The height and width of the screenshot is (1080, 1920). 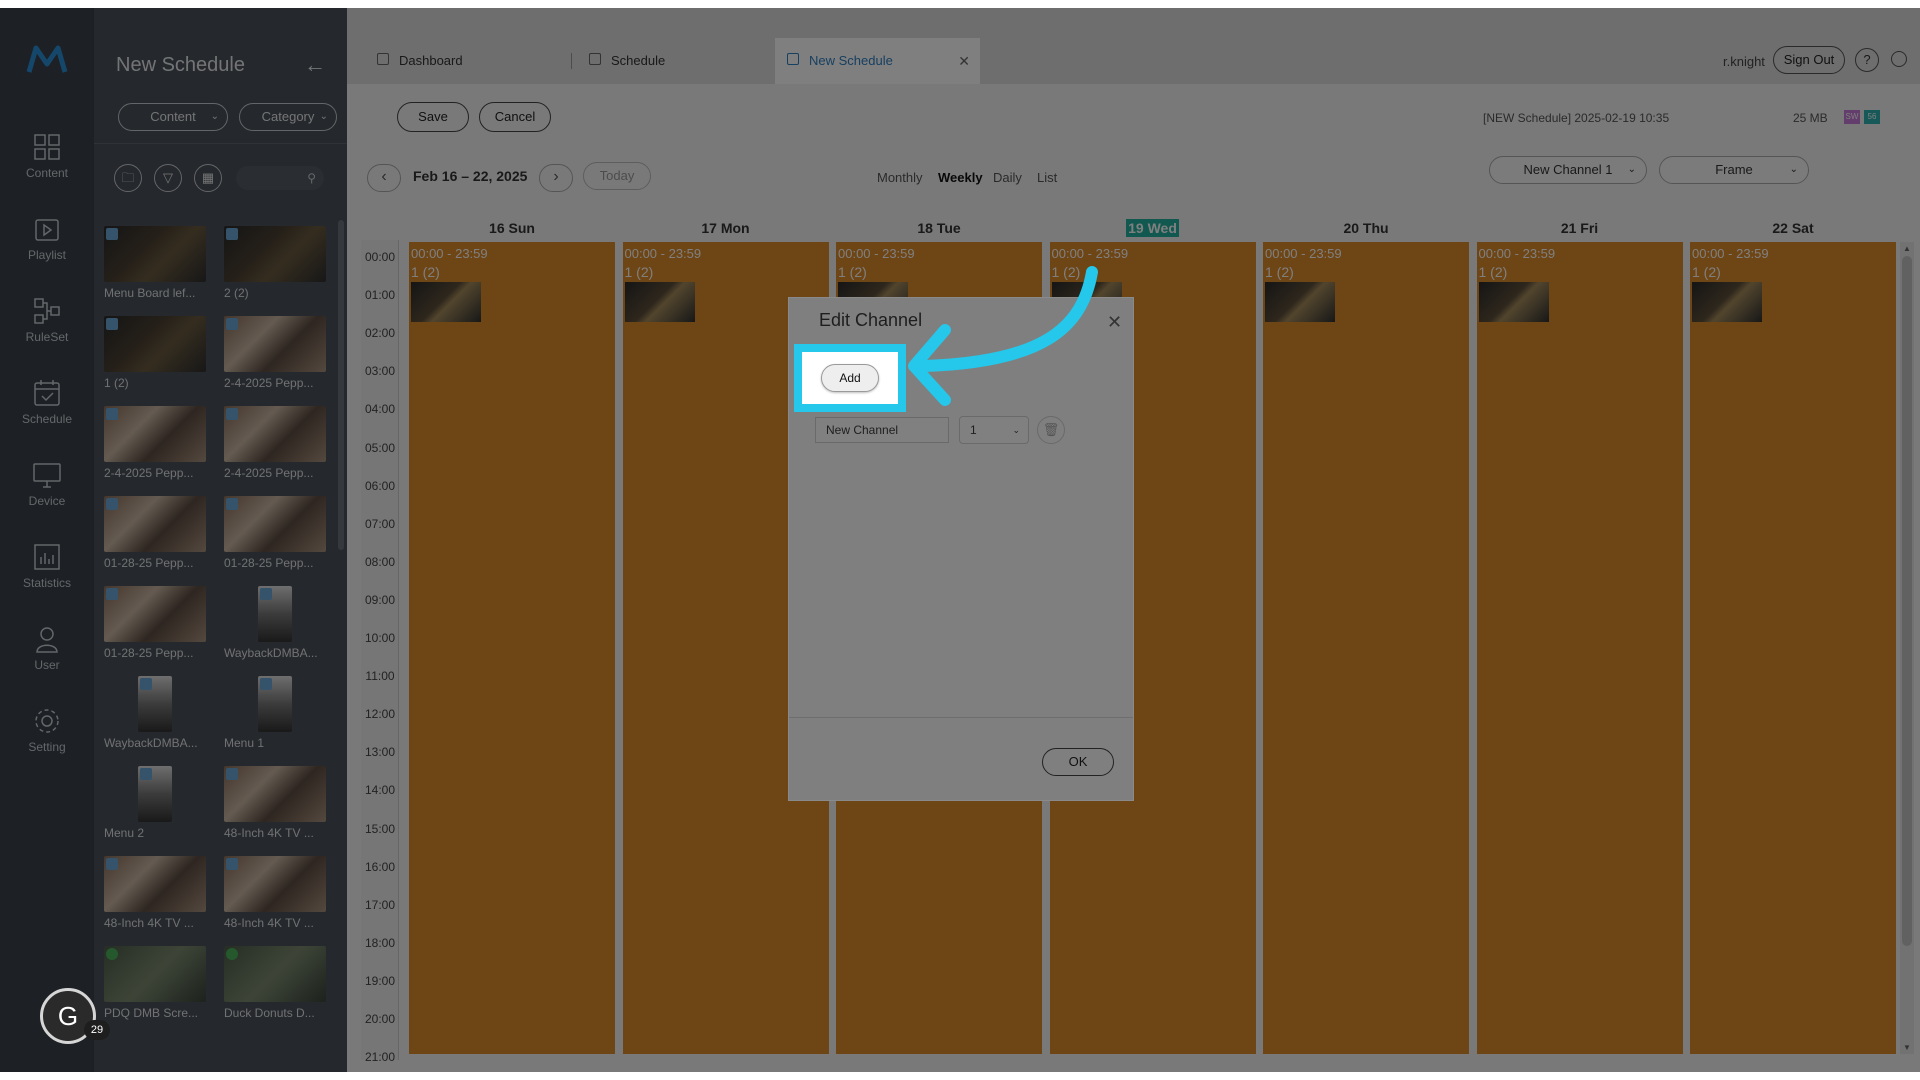 What do you see at coordinates (994, 430) in the screenshot?
I see `channel-number-select: 1 ⌄` at bounding box center [994, 430].